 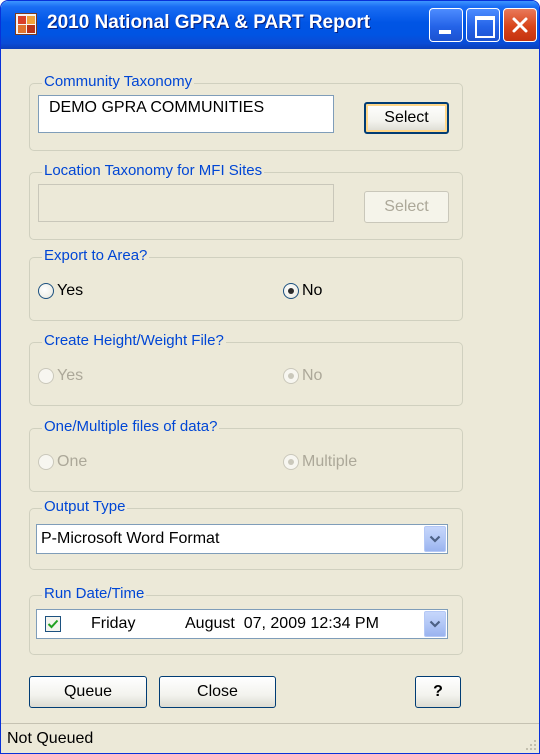 I want to click on height-weight-no-label: No, so click(x=312, y=375).